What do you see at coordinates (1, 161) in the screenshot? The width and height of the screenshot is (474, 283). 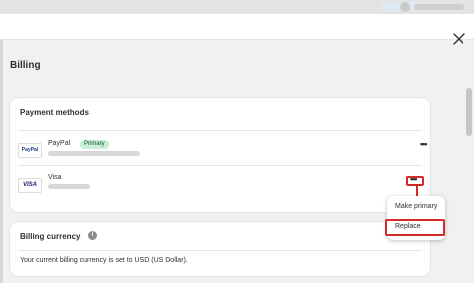 I see `left-edge` at bounding box center [1, 161].